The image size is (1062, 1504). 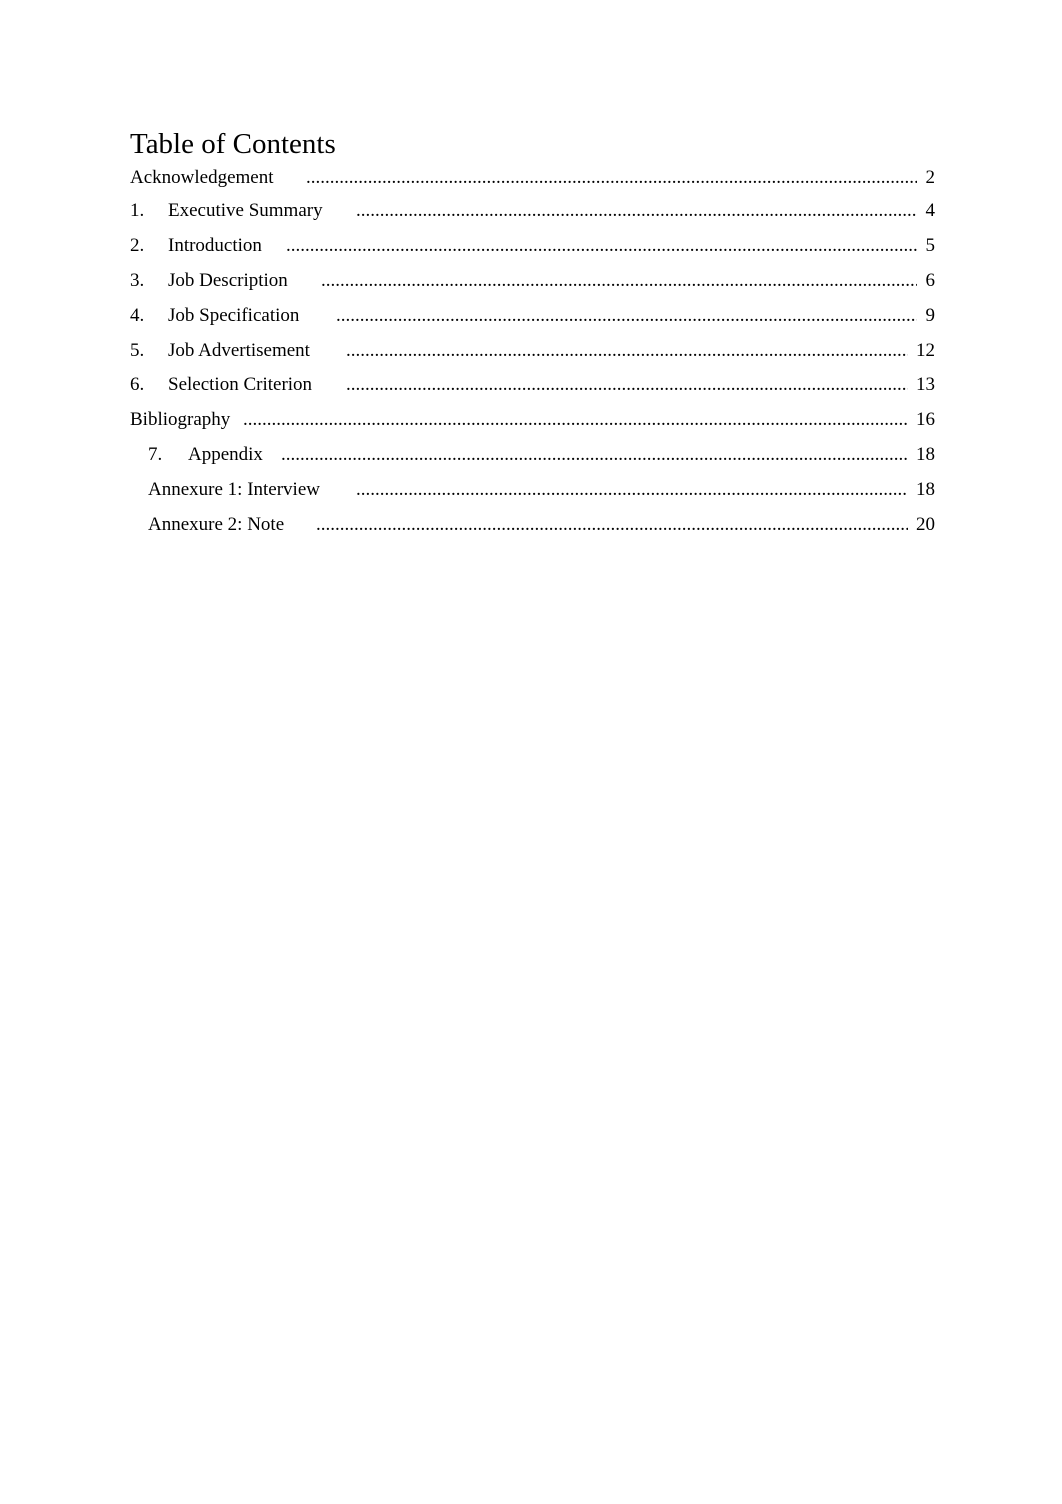 I want to click on toc-entry-label: Job Specification, so click(x=234, y=315).